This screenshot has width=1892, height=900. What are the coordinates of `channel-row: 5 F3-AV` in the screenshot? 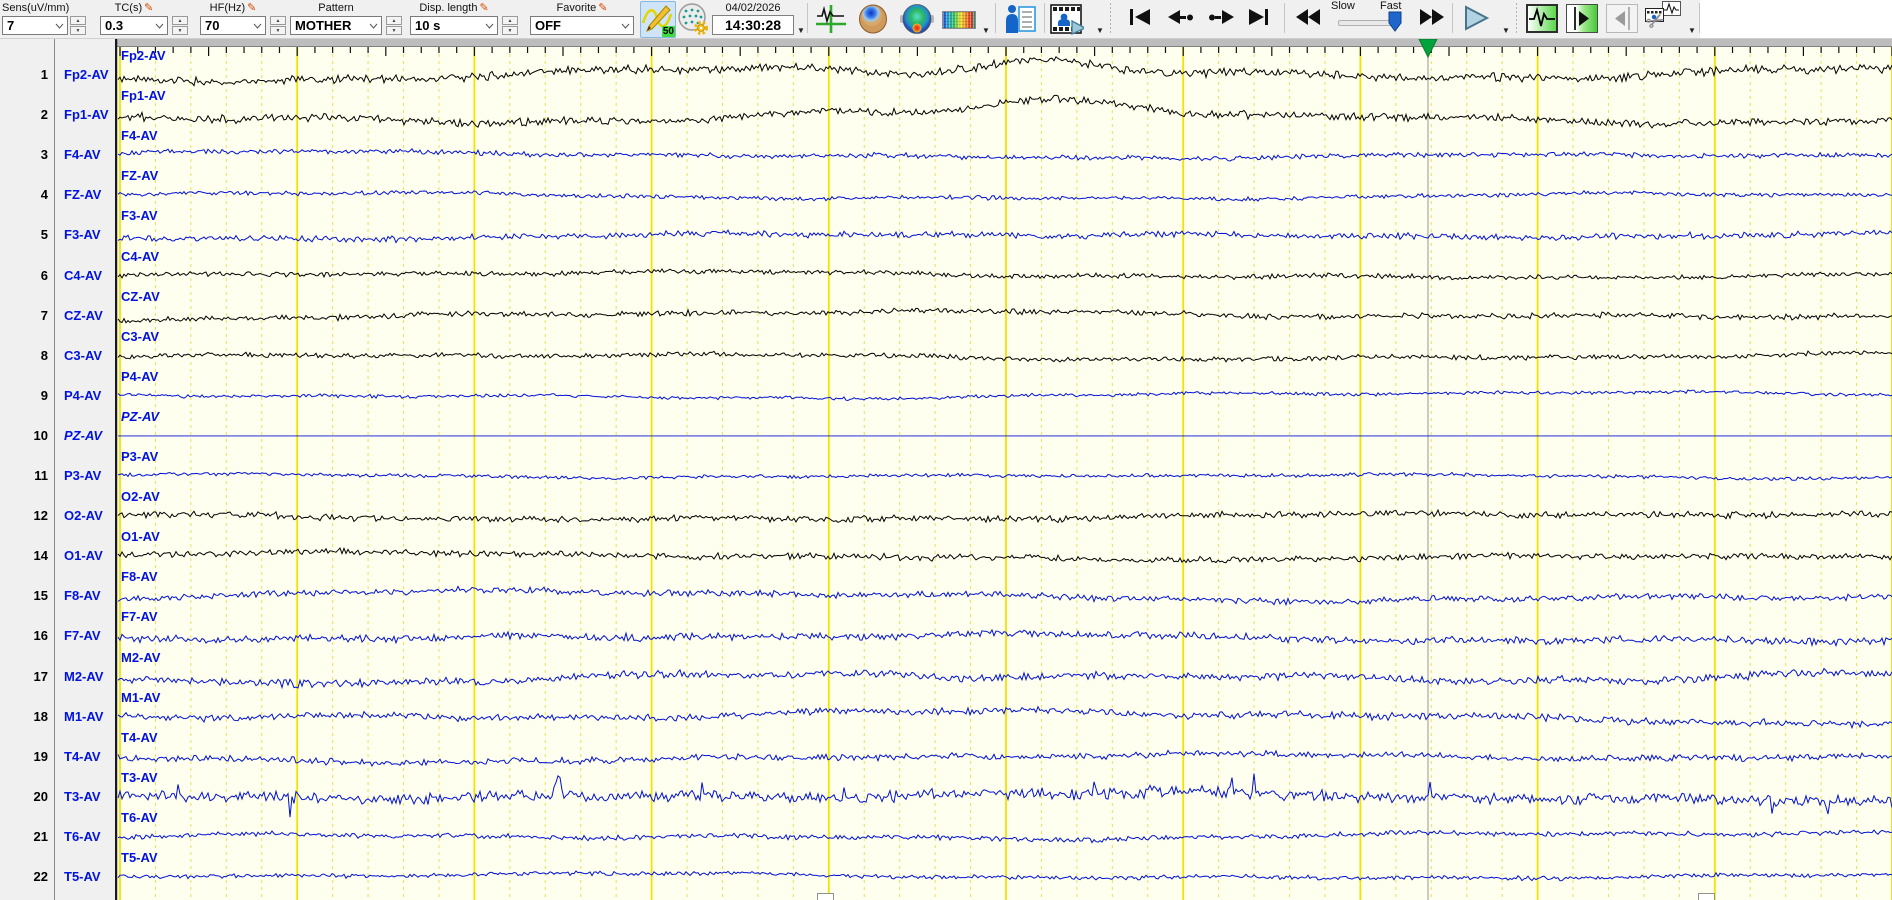 It's located at (57, 235).